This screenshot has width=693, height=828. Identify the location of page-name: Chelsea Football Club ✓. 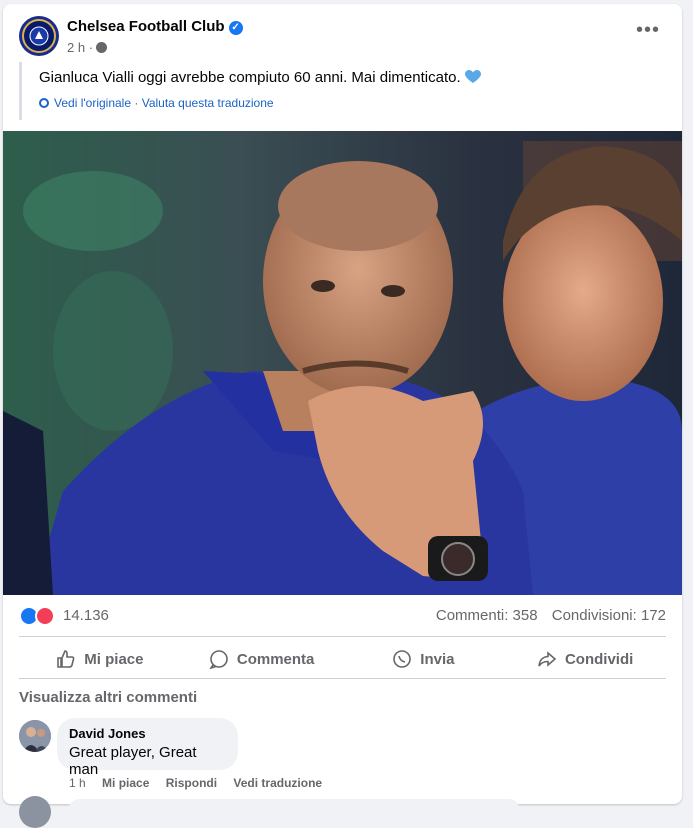
(155, 26).